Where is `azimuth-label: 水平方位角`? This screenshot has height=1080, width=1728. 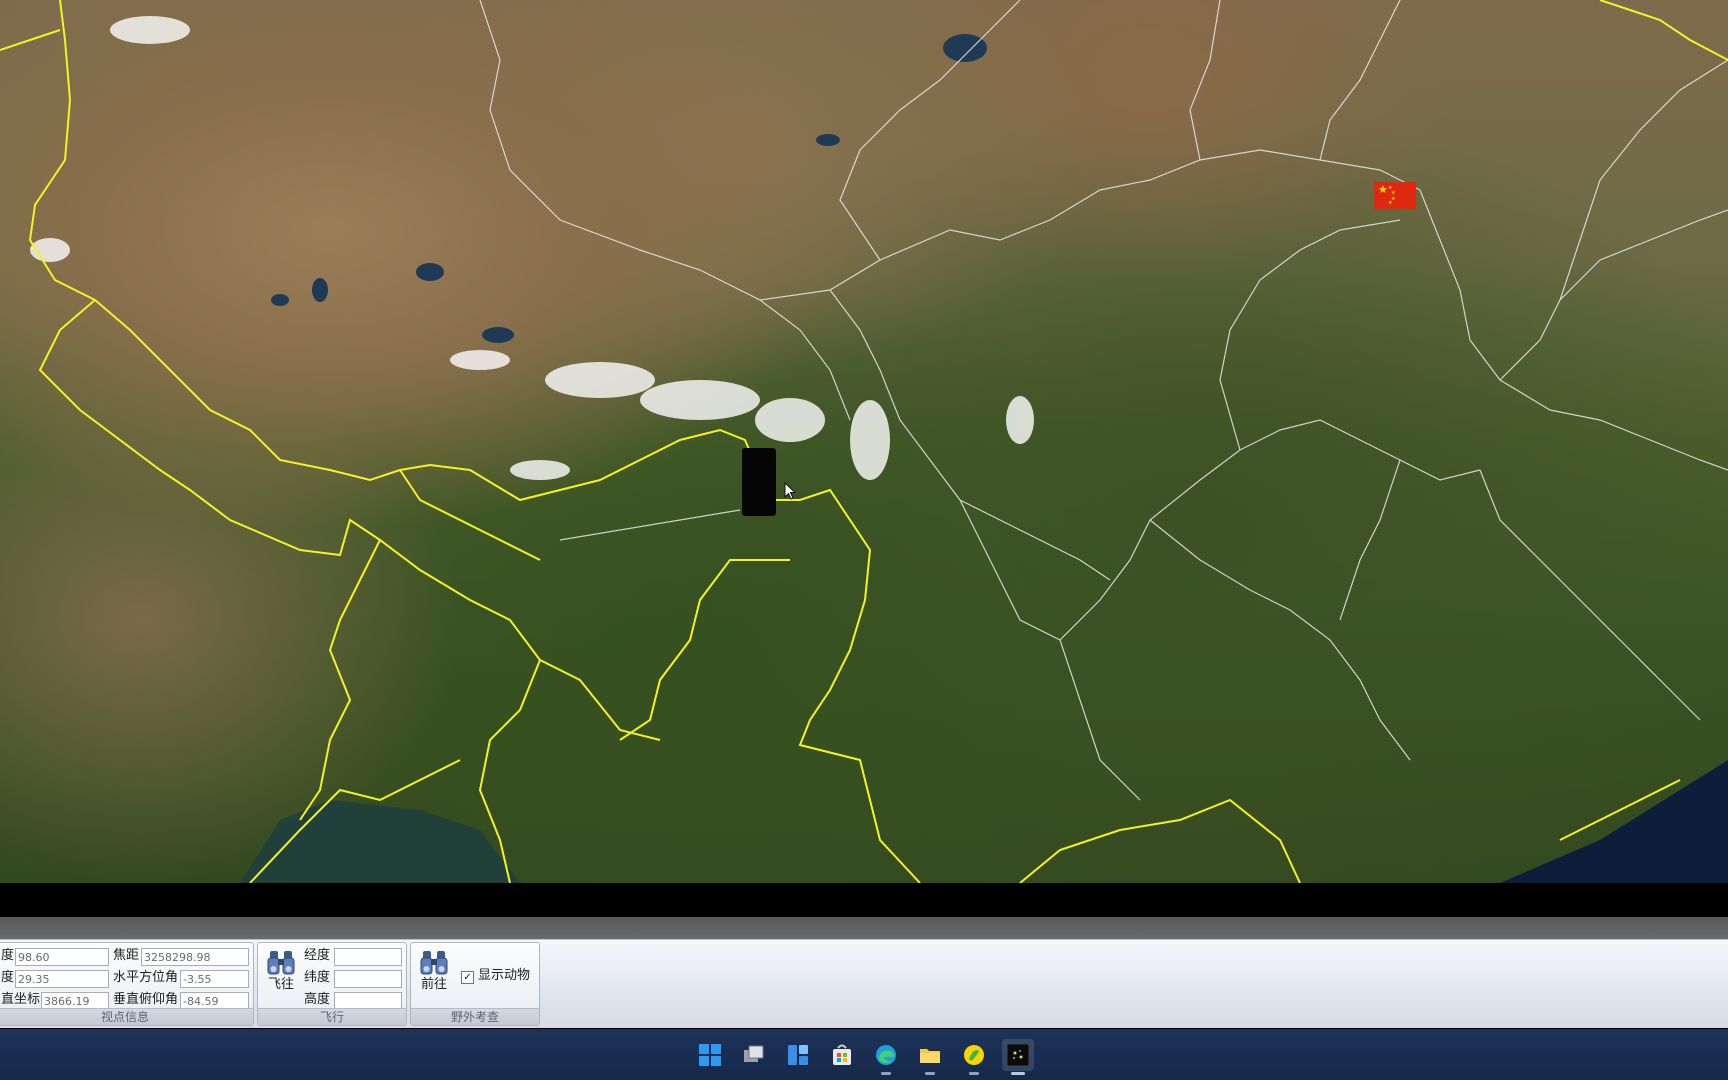 azimuth-label: 水平方位角 is located at coordinates (146, 977).